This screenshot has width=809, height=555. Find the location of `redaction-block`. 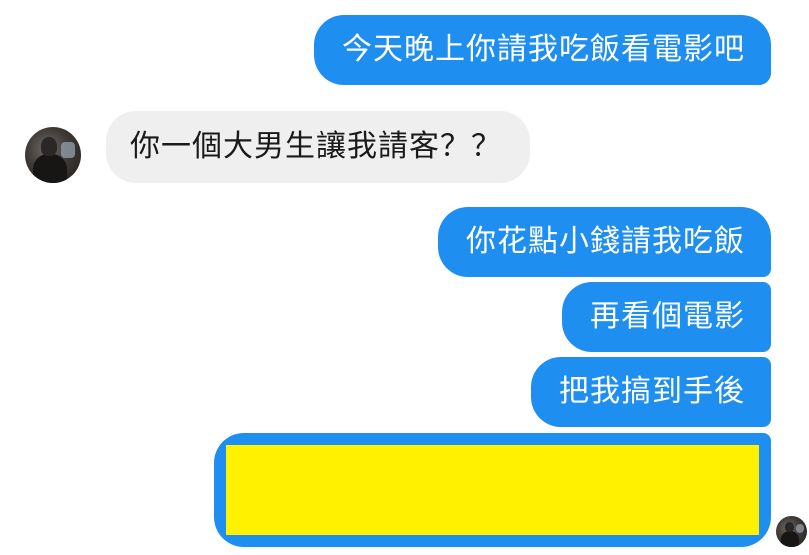

redaction-block is located at coordinates (492, 490).